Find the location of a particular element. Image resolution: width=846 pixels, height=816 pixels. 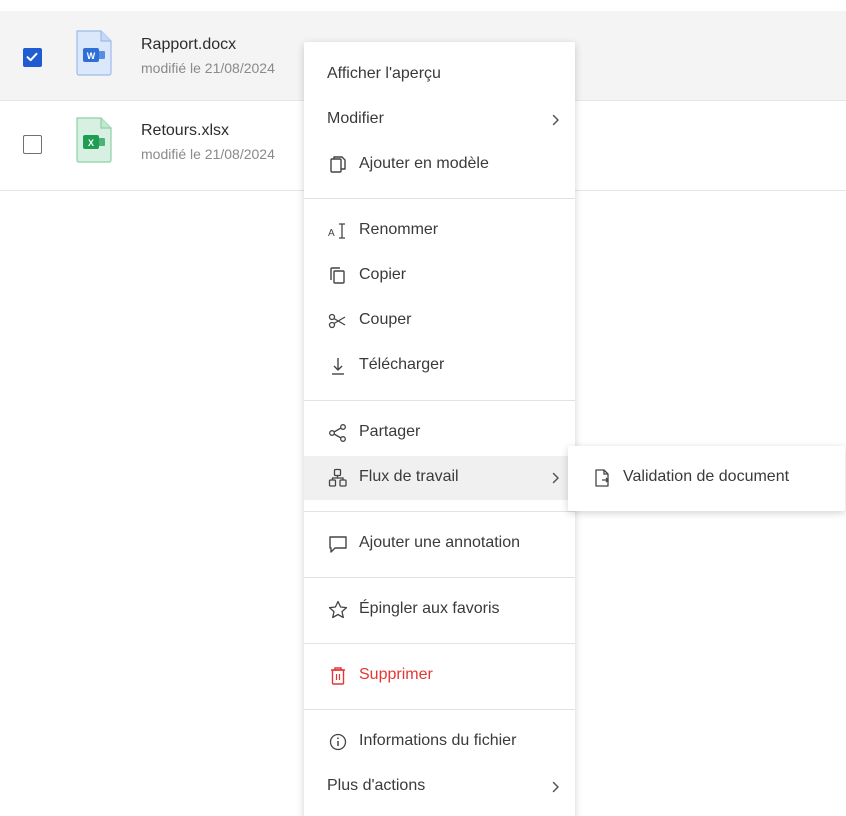

scissors-icon is located at coordinates (337, 321).